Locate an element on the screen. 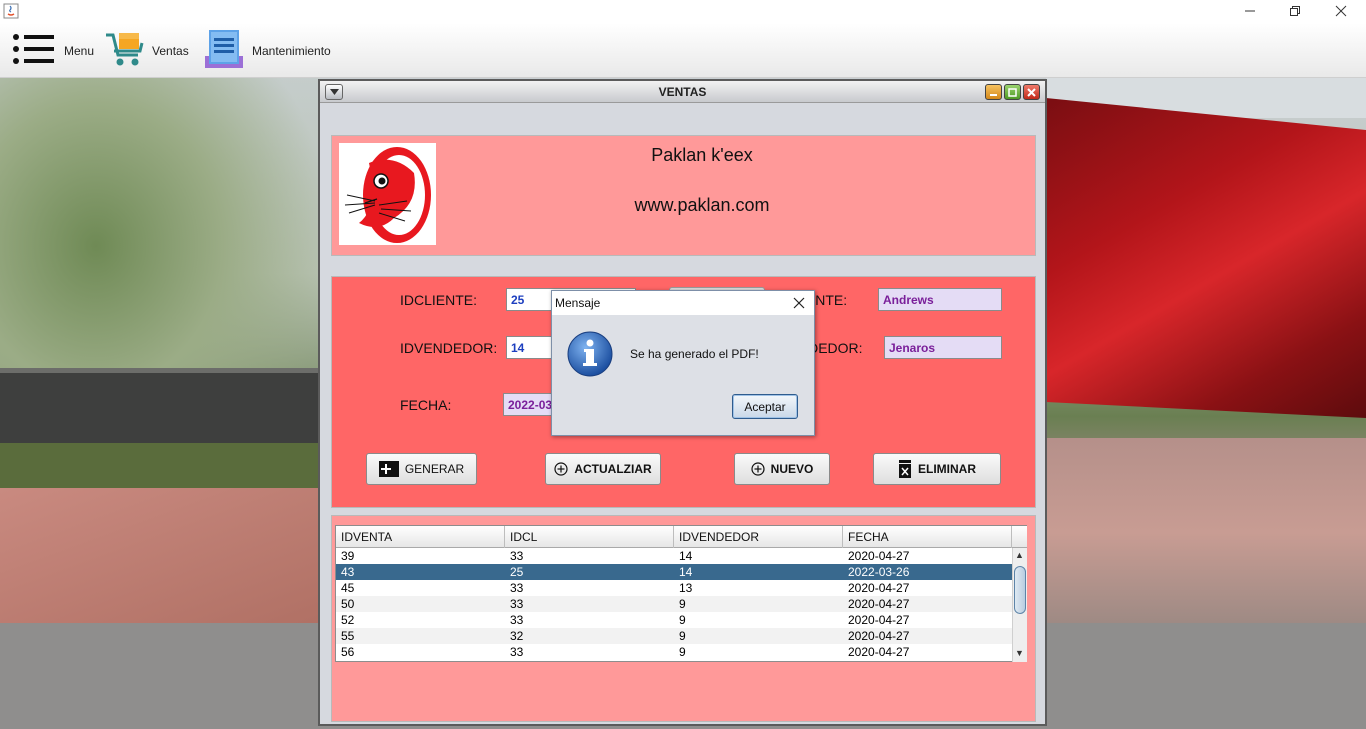 This screenshot has width=1366, height=729. header-panel: Paklan k'eex www.paklan.com is located at coordinates (683, 195).